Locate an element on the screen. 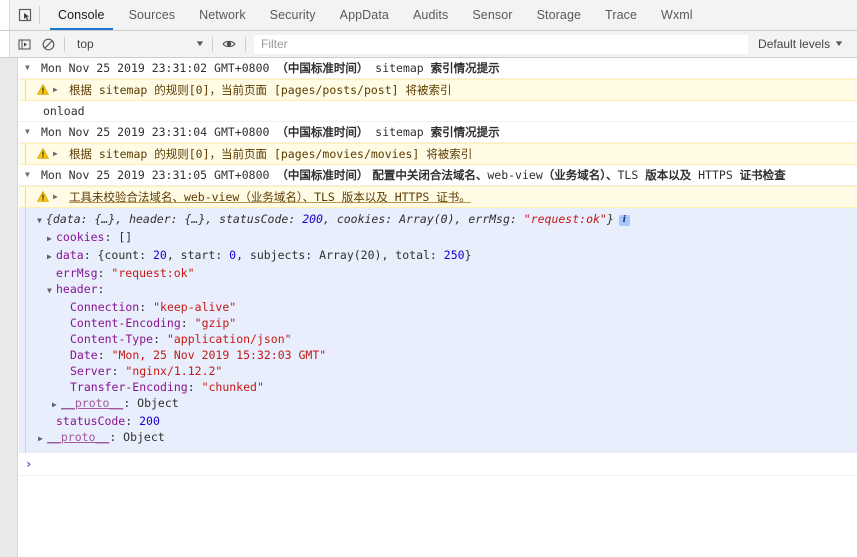 Image resolution: width=857 pixels, height=557 pixels. tab-audits: Audits is located at coordinates (430, 15).